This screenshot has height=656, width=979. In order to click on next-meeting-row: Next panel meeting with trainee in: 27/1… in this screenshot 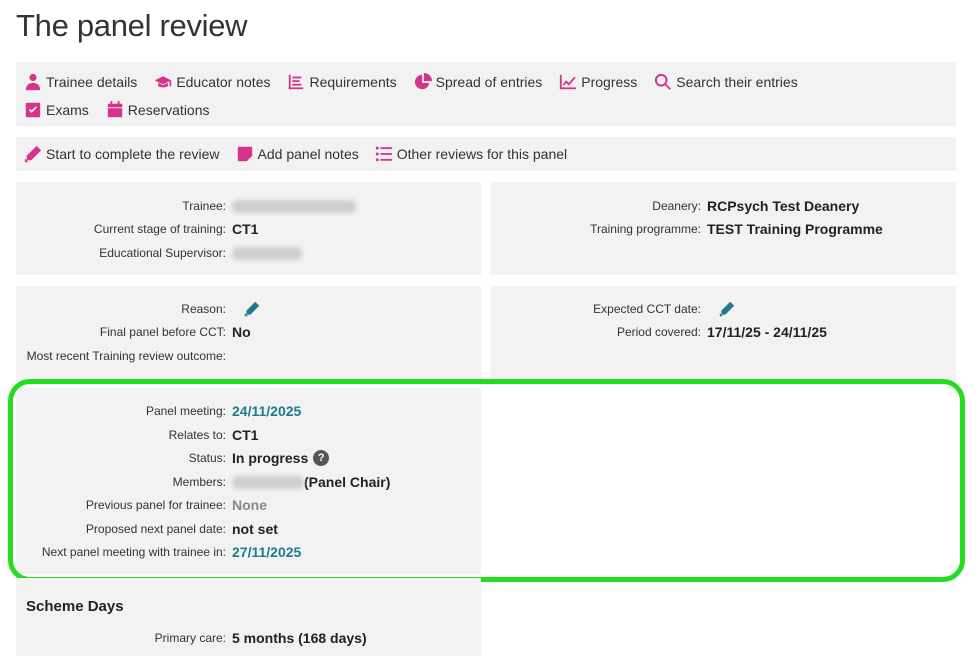, I will do `click(158, 552)`.